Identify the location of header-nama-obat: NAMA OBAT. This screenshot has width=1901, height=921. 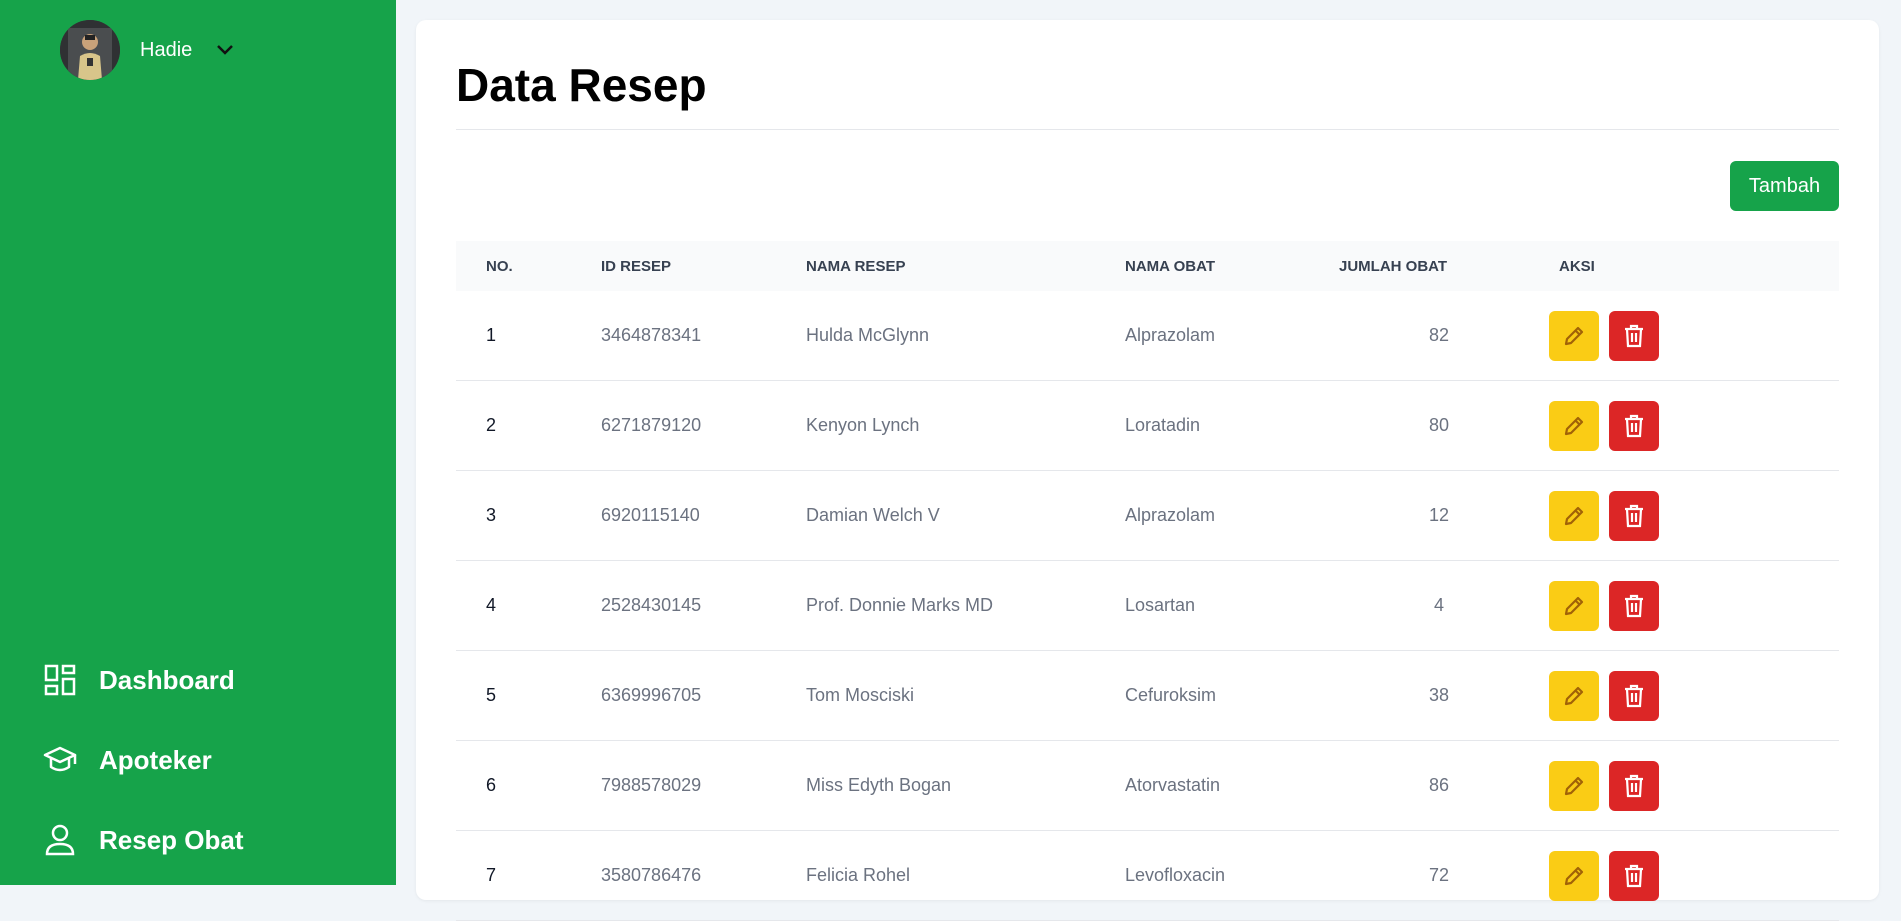
(1170, 266).